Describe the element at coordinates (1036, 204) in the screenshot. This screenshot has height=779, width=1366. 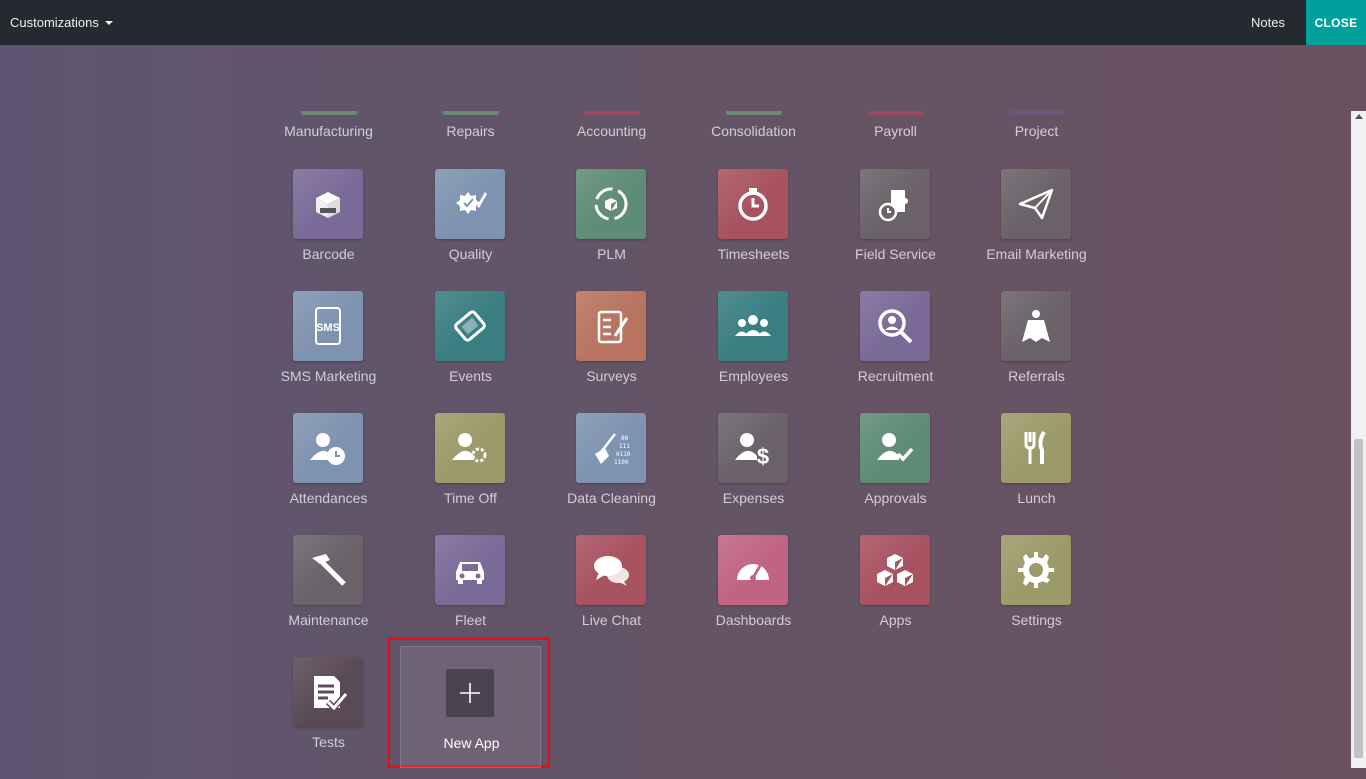
I see `paper-plane-icon` at that location.